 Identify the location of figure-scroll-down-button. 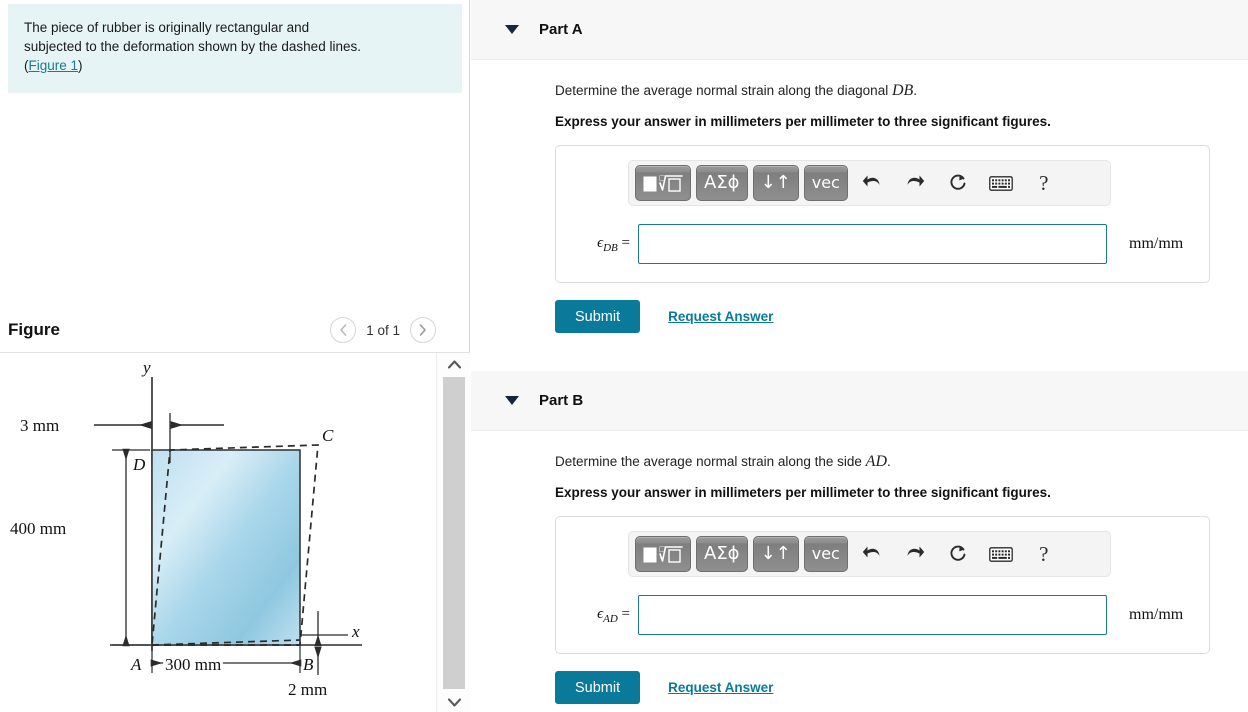
(453, 701).